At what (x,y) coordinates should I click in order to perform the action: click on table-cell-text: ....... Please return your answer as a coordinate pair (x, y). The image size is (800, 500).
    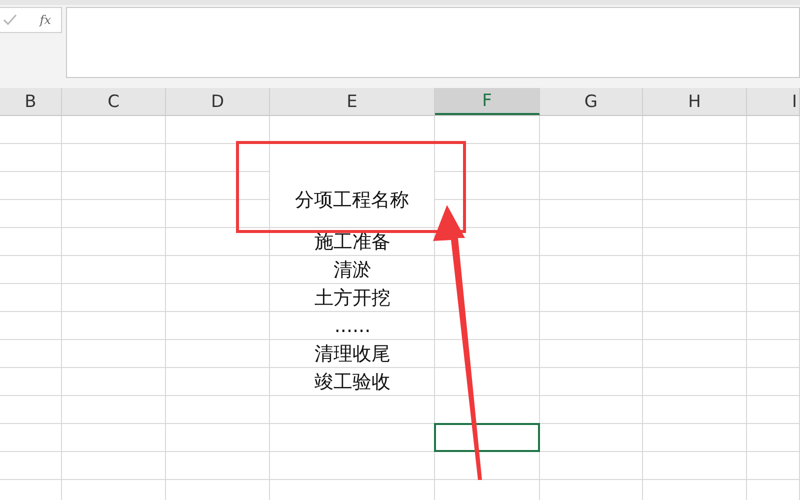
    Looking at the image, I should click on (352, 326).